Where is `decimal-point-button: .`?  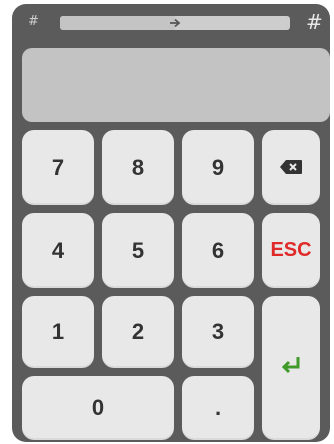
decimal-point-button: . is located at coordinates (218, 408).